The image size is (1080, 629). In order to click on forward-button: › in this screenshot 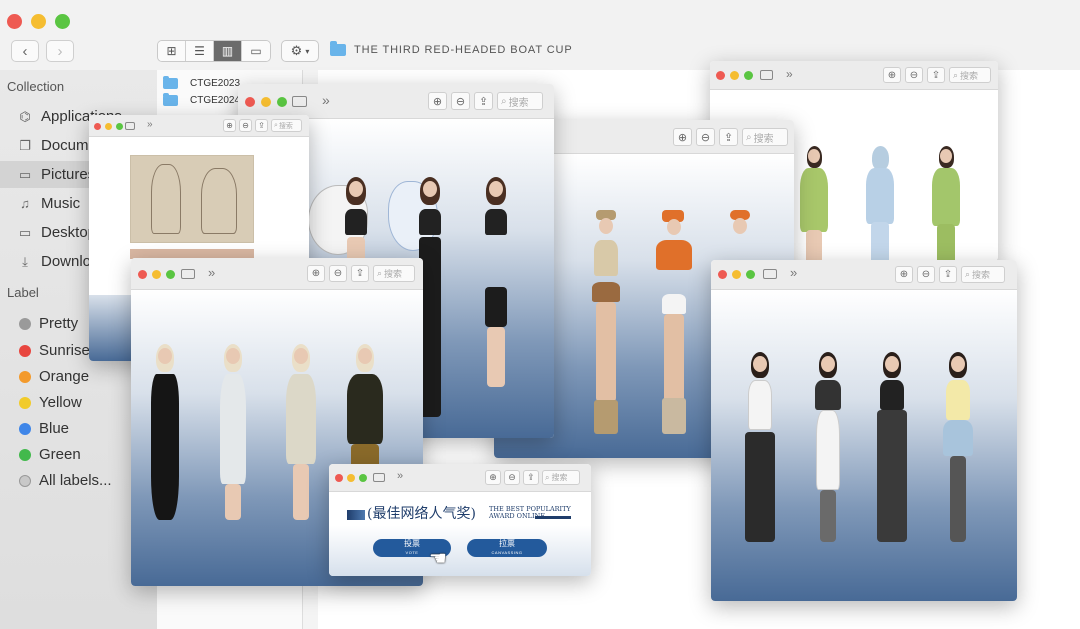, I will do `click(60, 51)`.